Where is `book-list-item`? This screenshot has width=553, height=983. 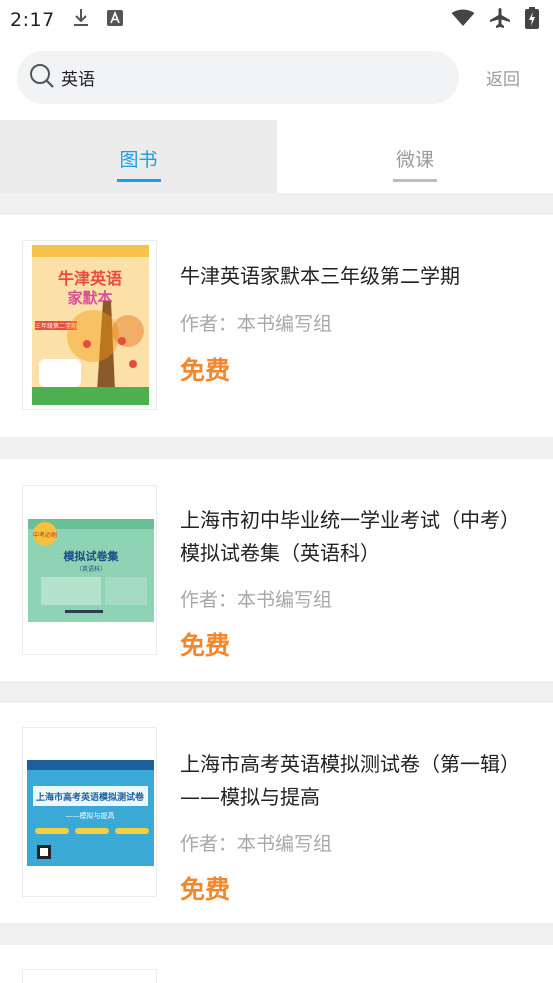 book-list-item is located at coordinates (276, 964).